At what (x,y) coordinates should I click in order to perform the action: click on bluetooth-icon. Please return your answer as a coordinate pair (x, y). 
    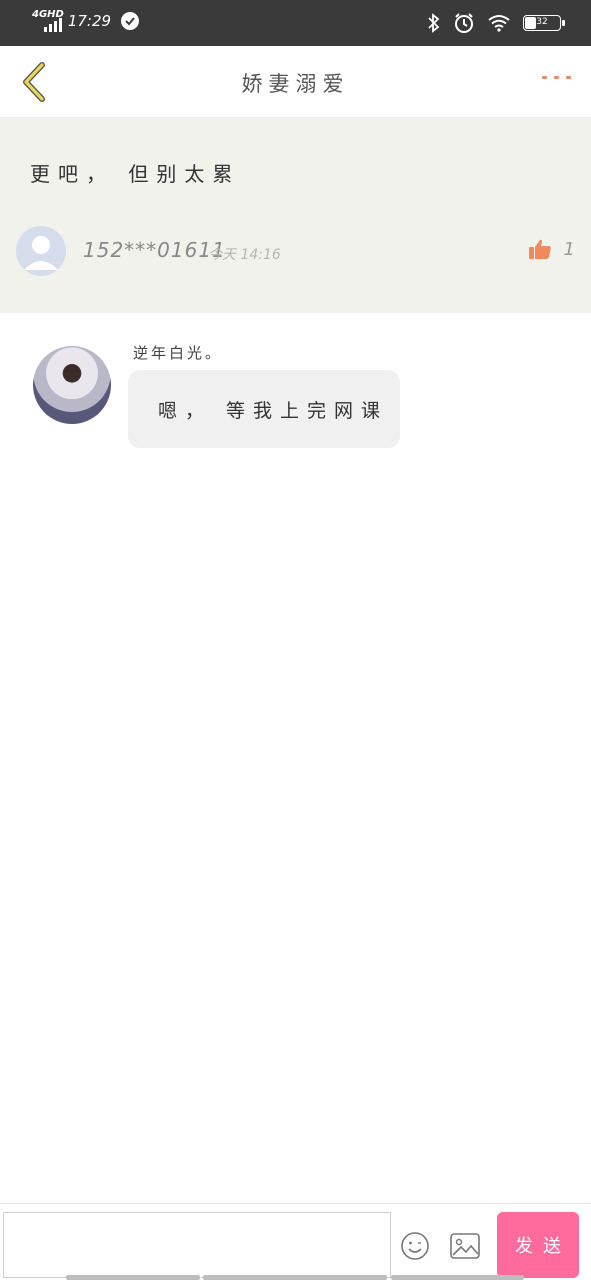
    Looking at the image, I should click on (434, 23).